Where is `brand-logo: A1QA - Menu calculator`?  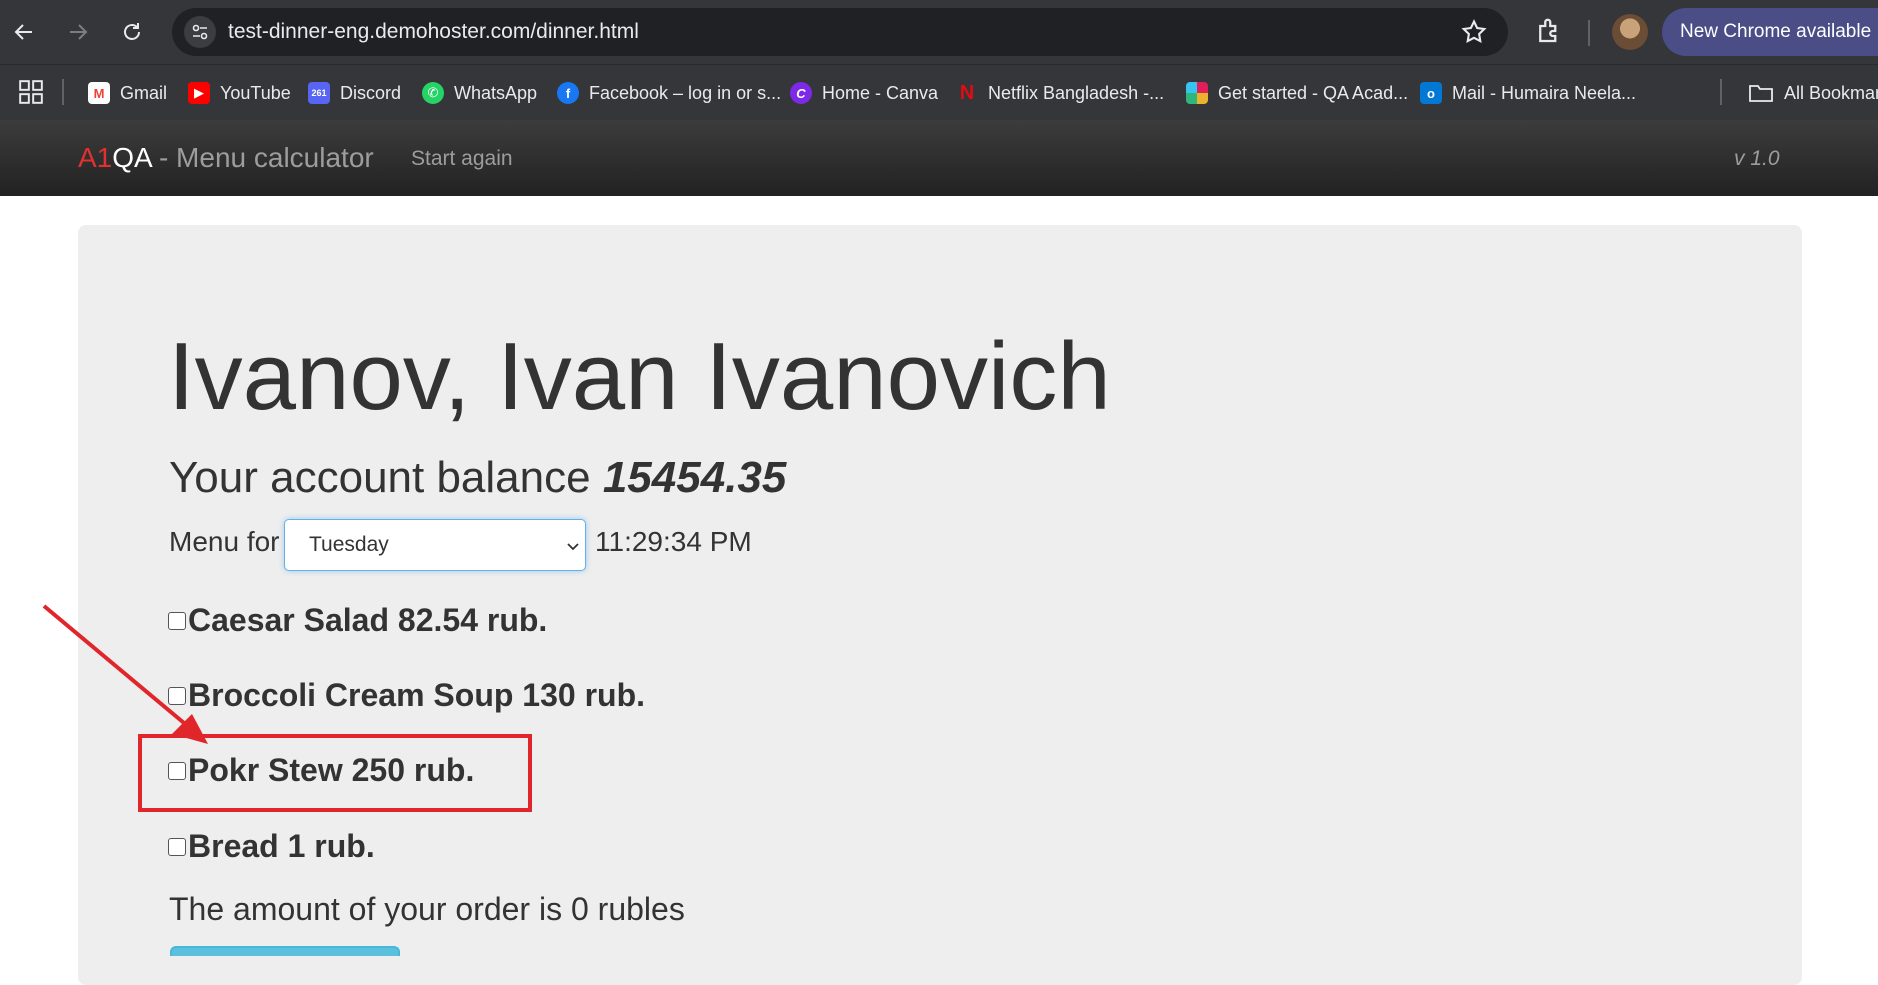
brand-logo: A1QA - Menu calculator is located at coordinates (226, 158).